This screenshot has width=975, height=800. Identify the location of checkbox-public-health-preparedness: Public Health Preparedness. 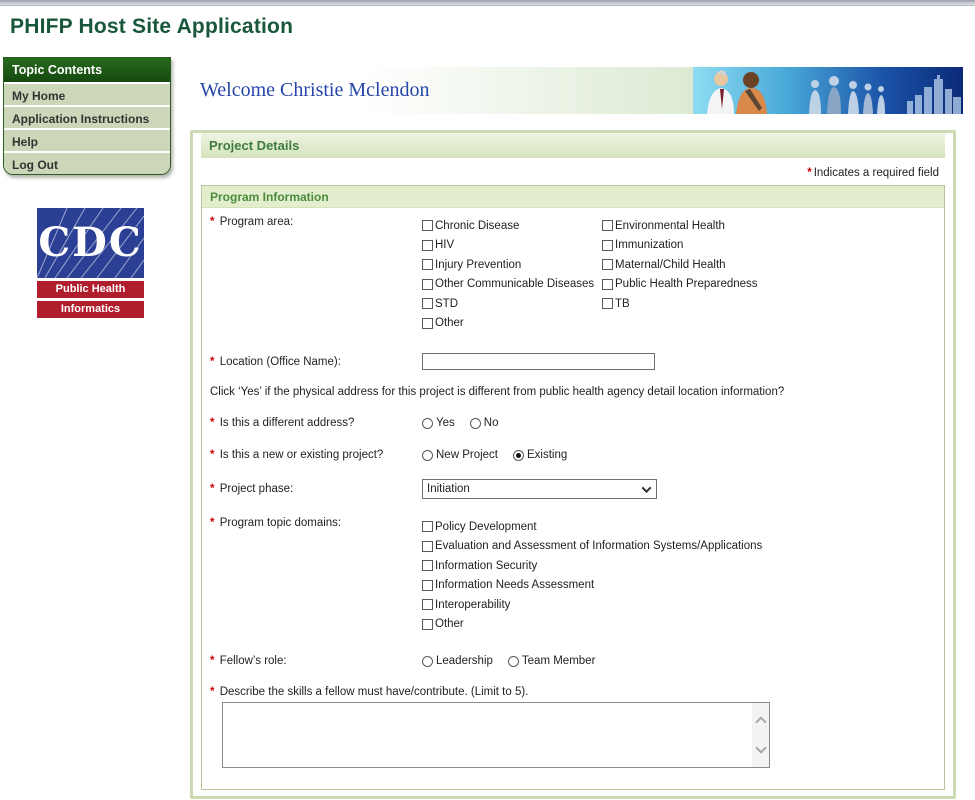
(680, 285).